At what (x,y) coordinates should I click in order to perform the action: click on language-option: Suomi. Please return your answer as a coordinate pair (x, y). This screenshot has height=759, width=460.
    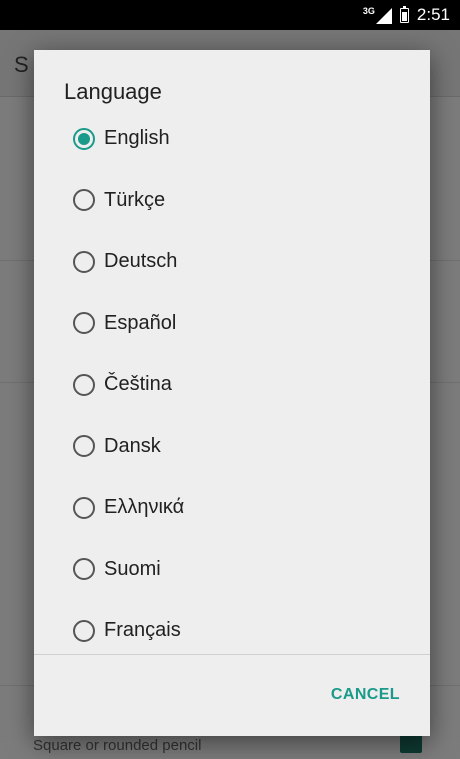
    Looking at the image, I should click on (232, 570).